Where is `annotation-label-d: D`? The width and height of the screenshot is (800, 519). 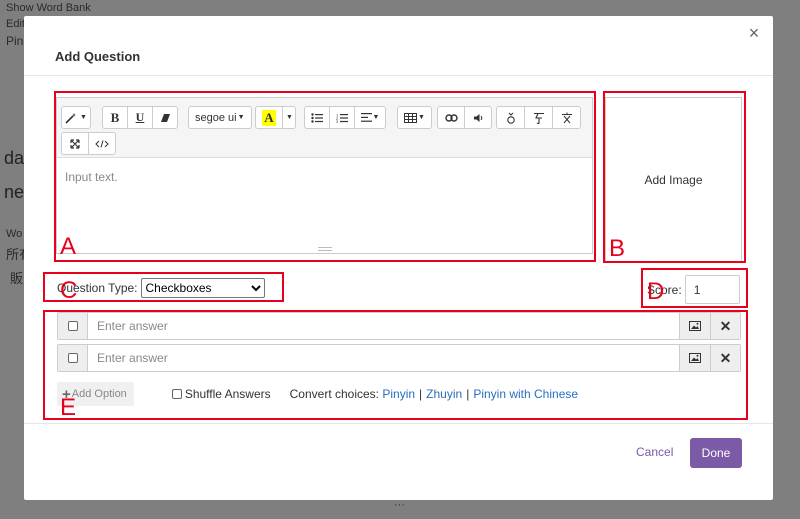
annotation-label-d: D is located at coordinates (656, 291).